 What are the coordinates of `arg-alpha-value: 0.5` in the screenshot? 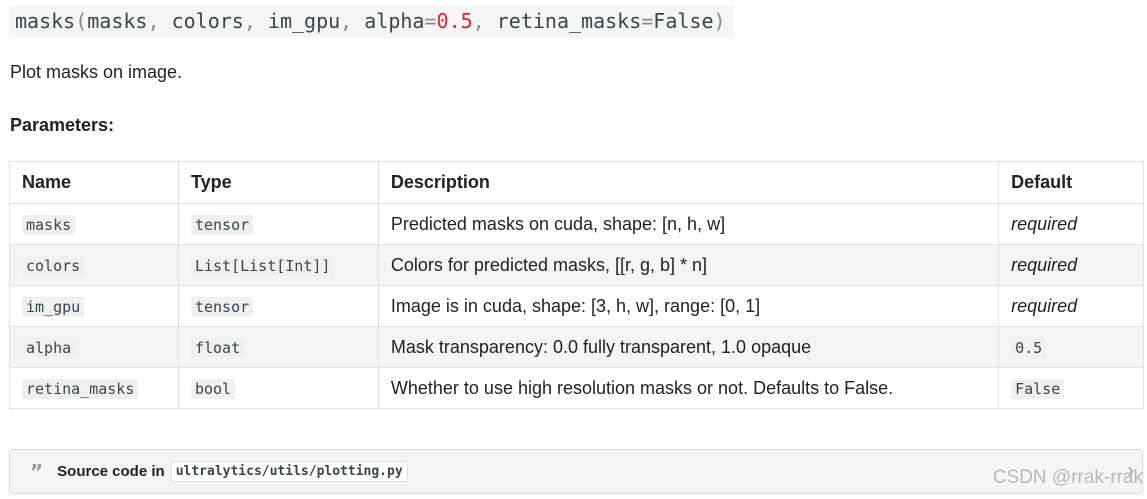 It's located at (454, 21).